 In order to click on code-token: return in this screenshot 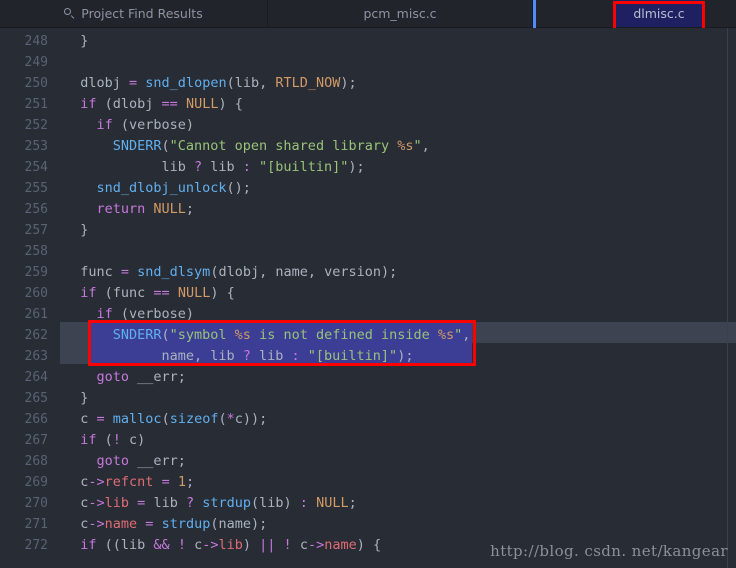, I will do `click(121, 209)`.